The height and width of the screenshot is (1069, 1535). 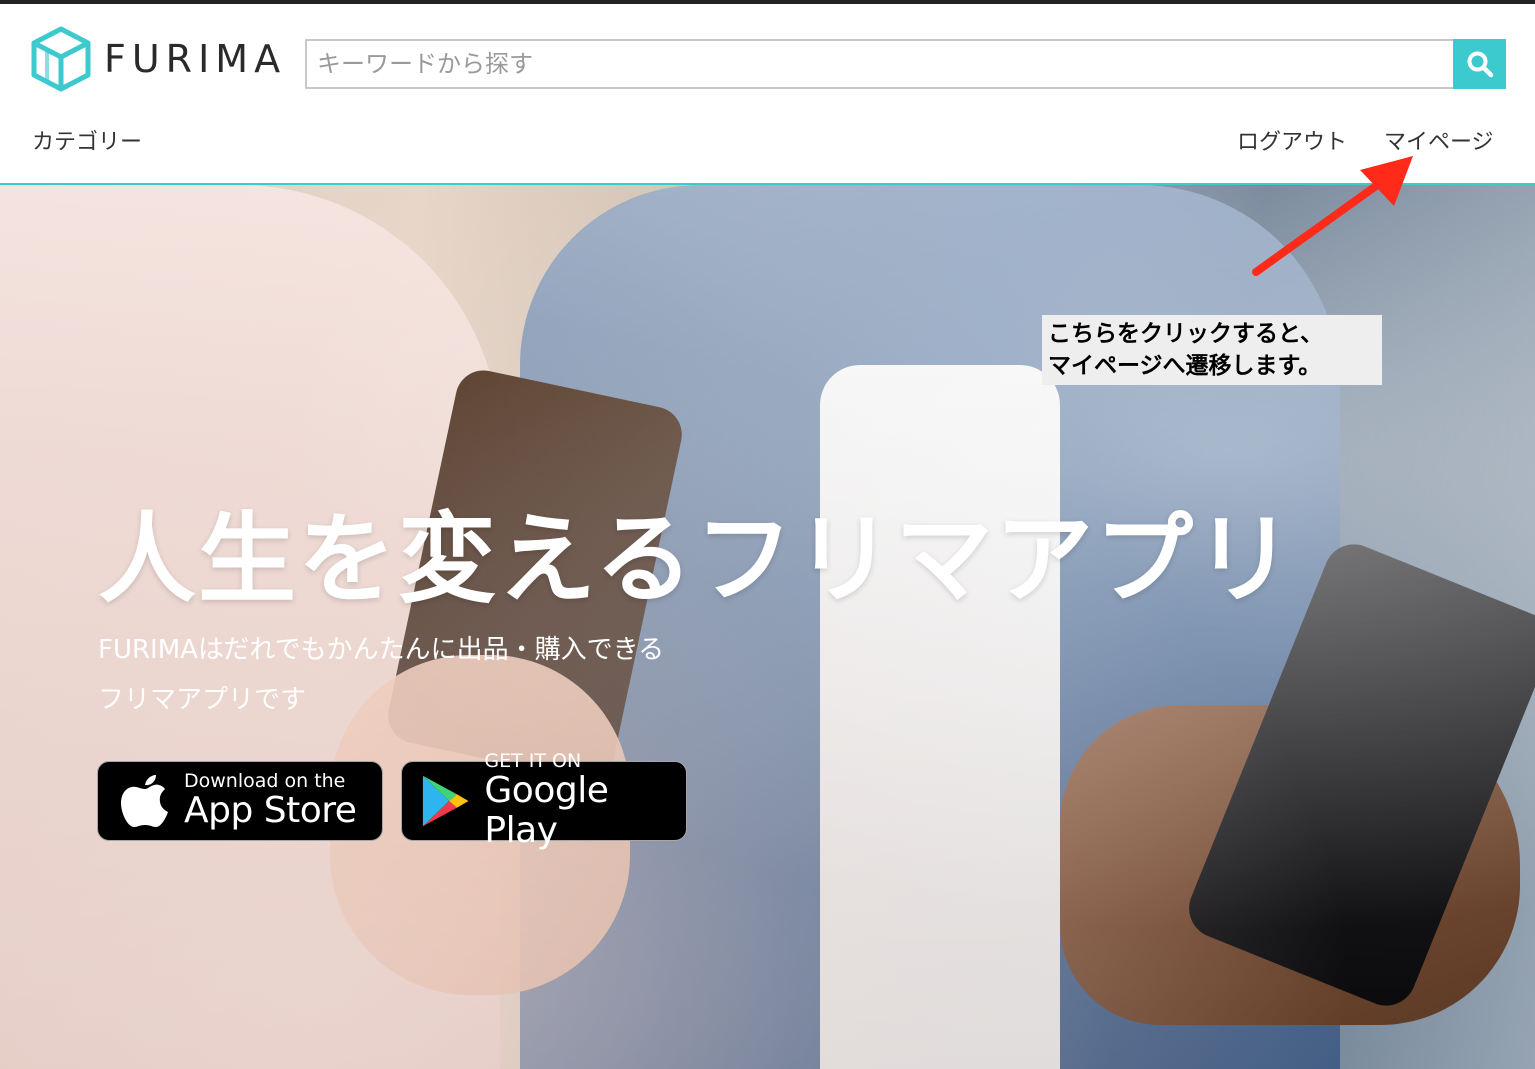 I want to click on search-icon, so click(x=1480, y=64).